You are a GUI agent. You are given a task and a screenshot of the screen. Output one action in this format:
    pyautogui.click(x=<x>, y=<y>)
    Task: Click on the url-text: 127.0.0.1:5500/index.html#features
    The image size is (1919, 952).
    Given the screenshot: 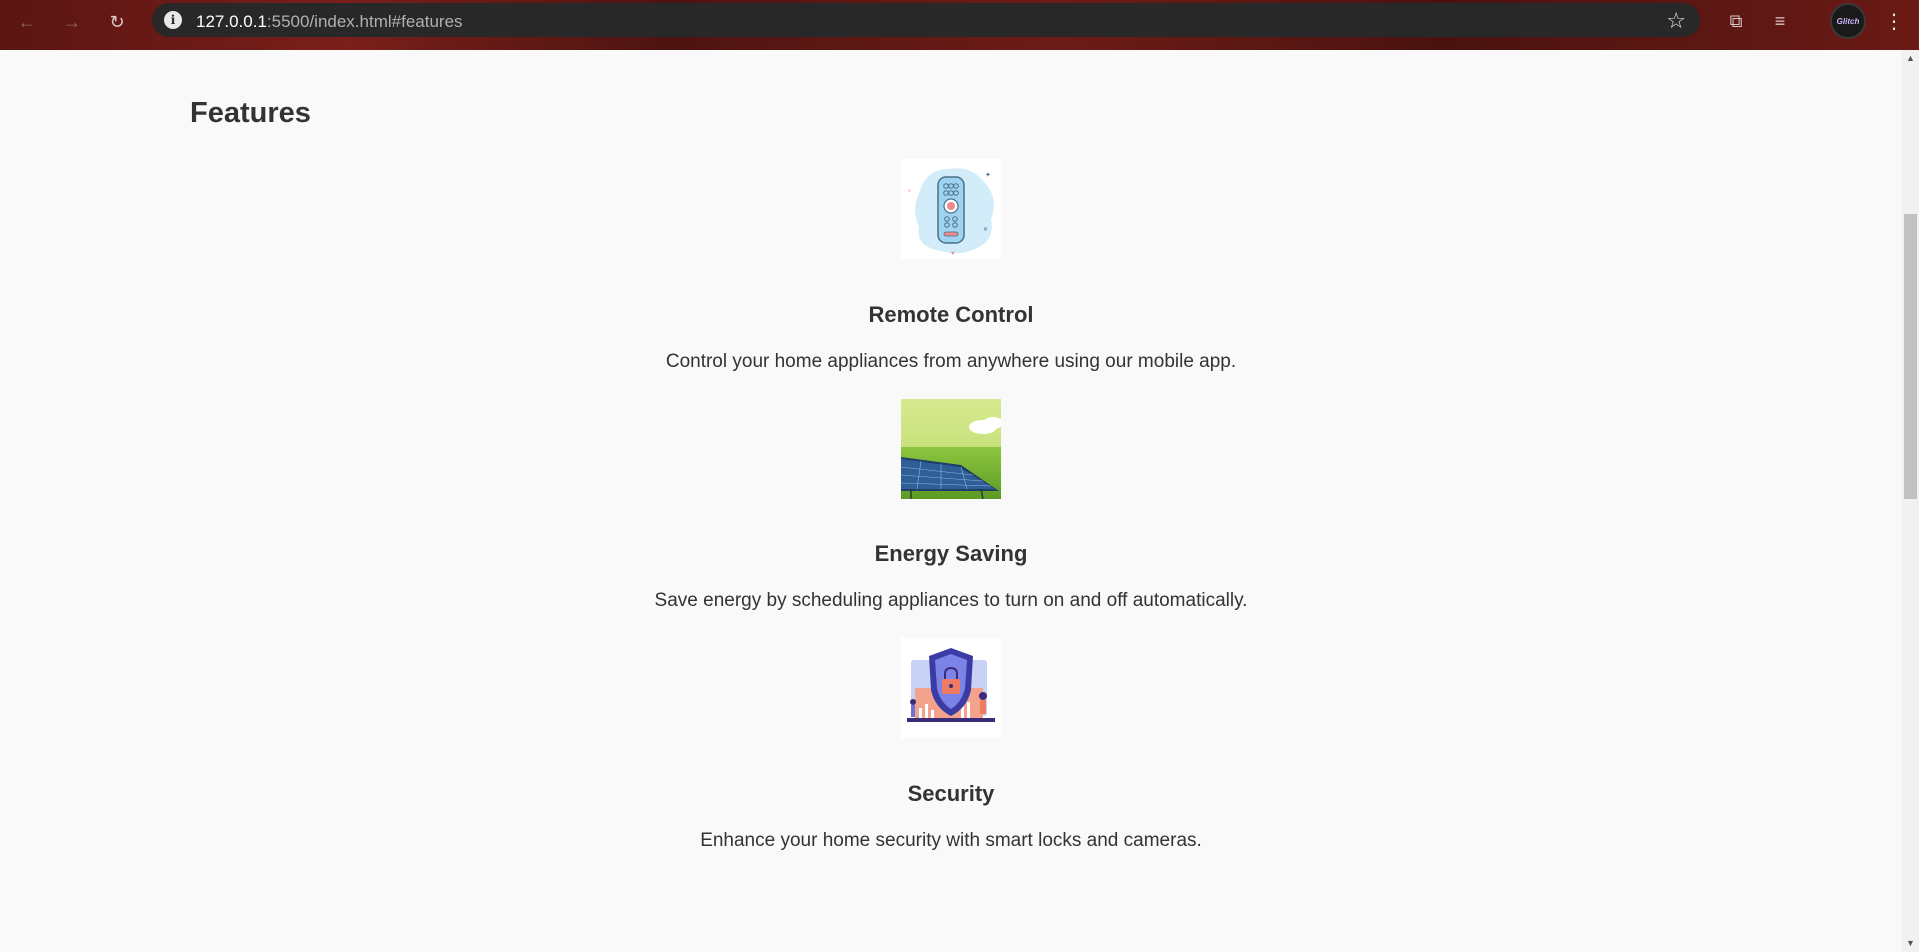 What is the action you would take?
    pyautogui.click(x=329, y=22)
    